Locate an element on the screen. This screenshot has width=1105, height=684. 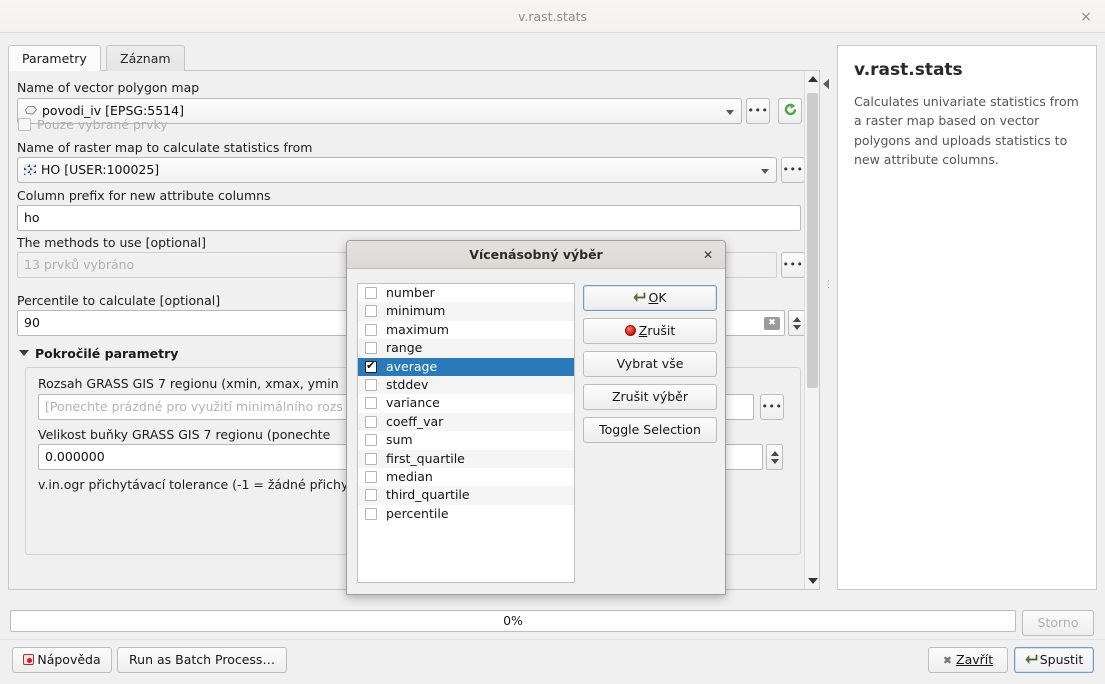
refresh-icon is located at coordinates (790, 109).